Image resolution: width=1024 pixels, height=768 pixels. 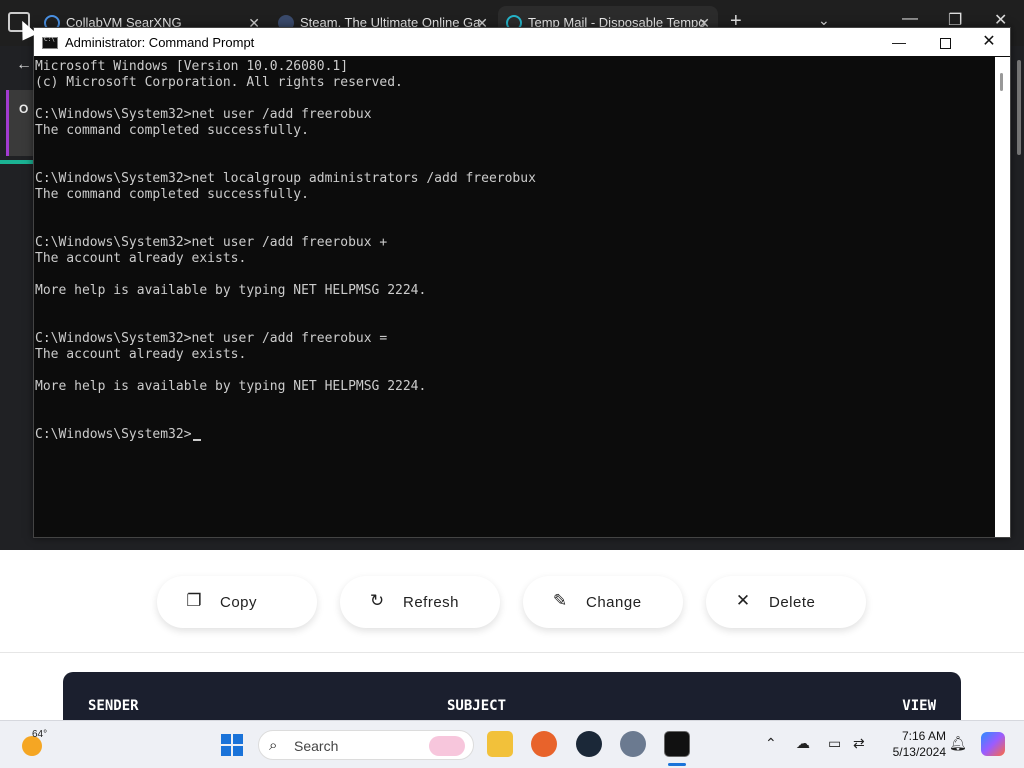 I want to click on search-icon: ⌕, so click(x=273, y=745).